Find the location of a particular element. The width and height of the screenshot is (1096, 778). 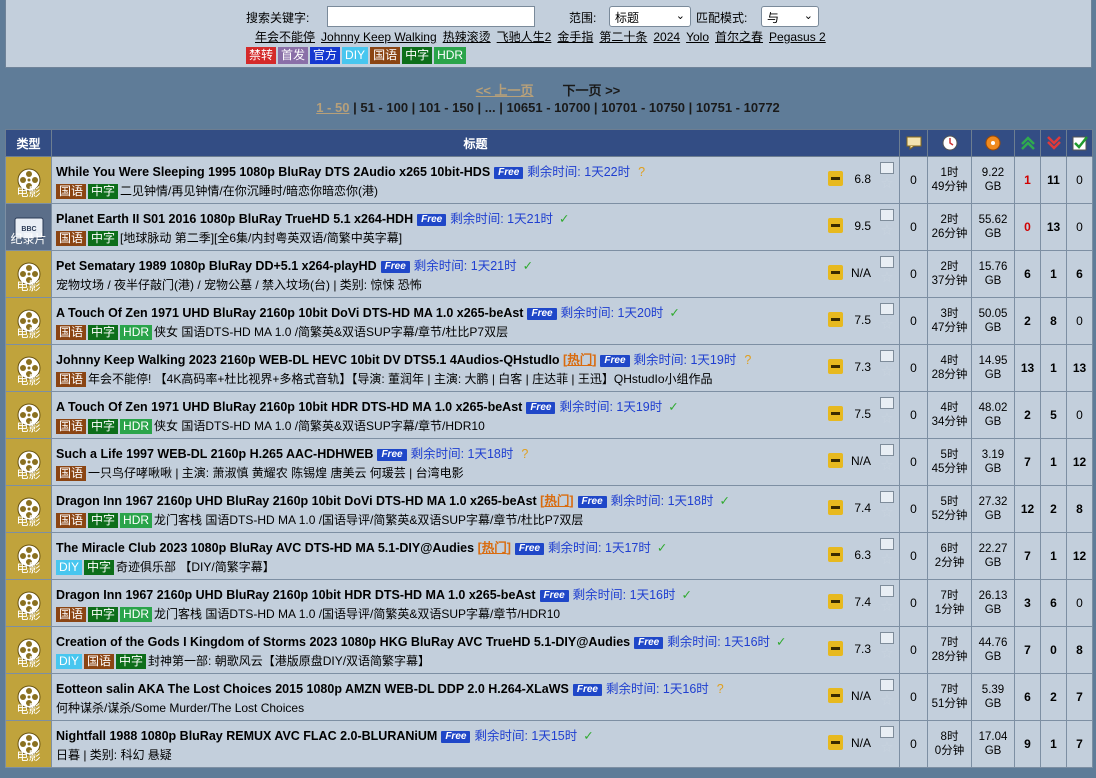

keyword-input is located at coordinates (431, 16).